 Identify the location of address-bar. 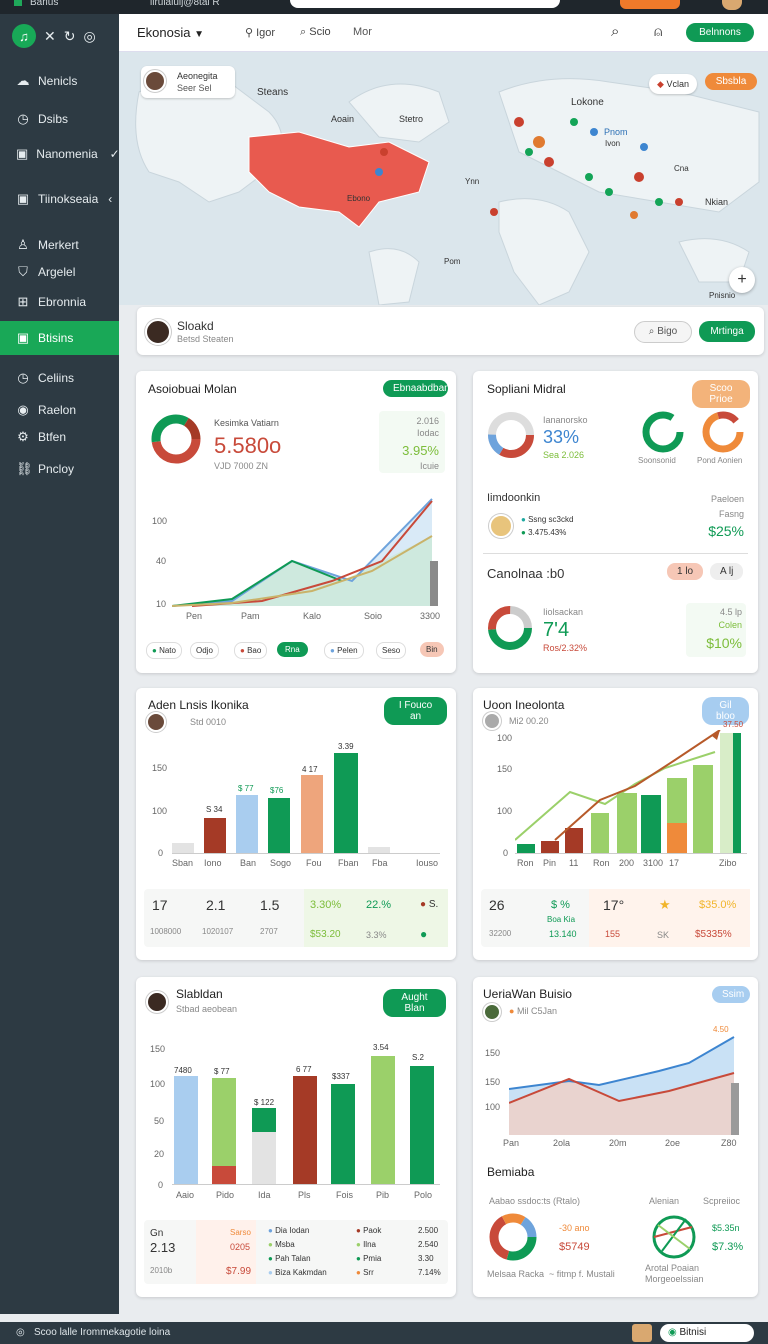
(425, 4).